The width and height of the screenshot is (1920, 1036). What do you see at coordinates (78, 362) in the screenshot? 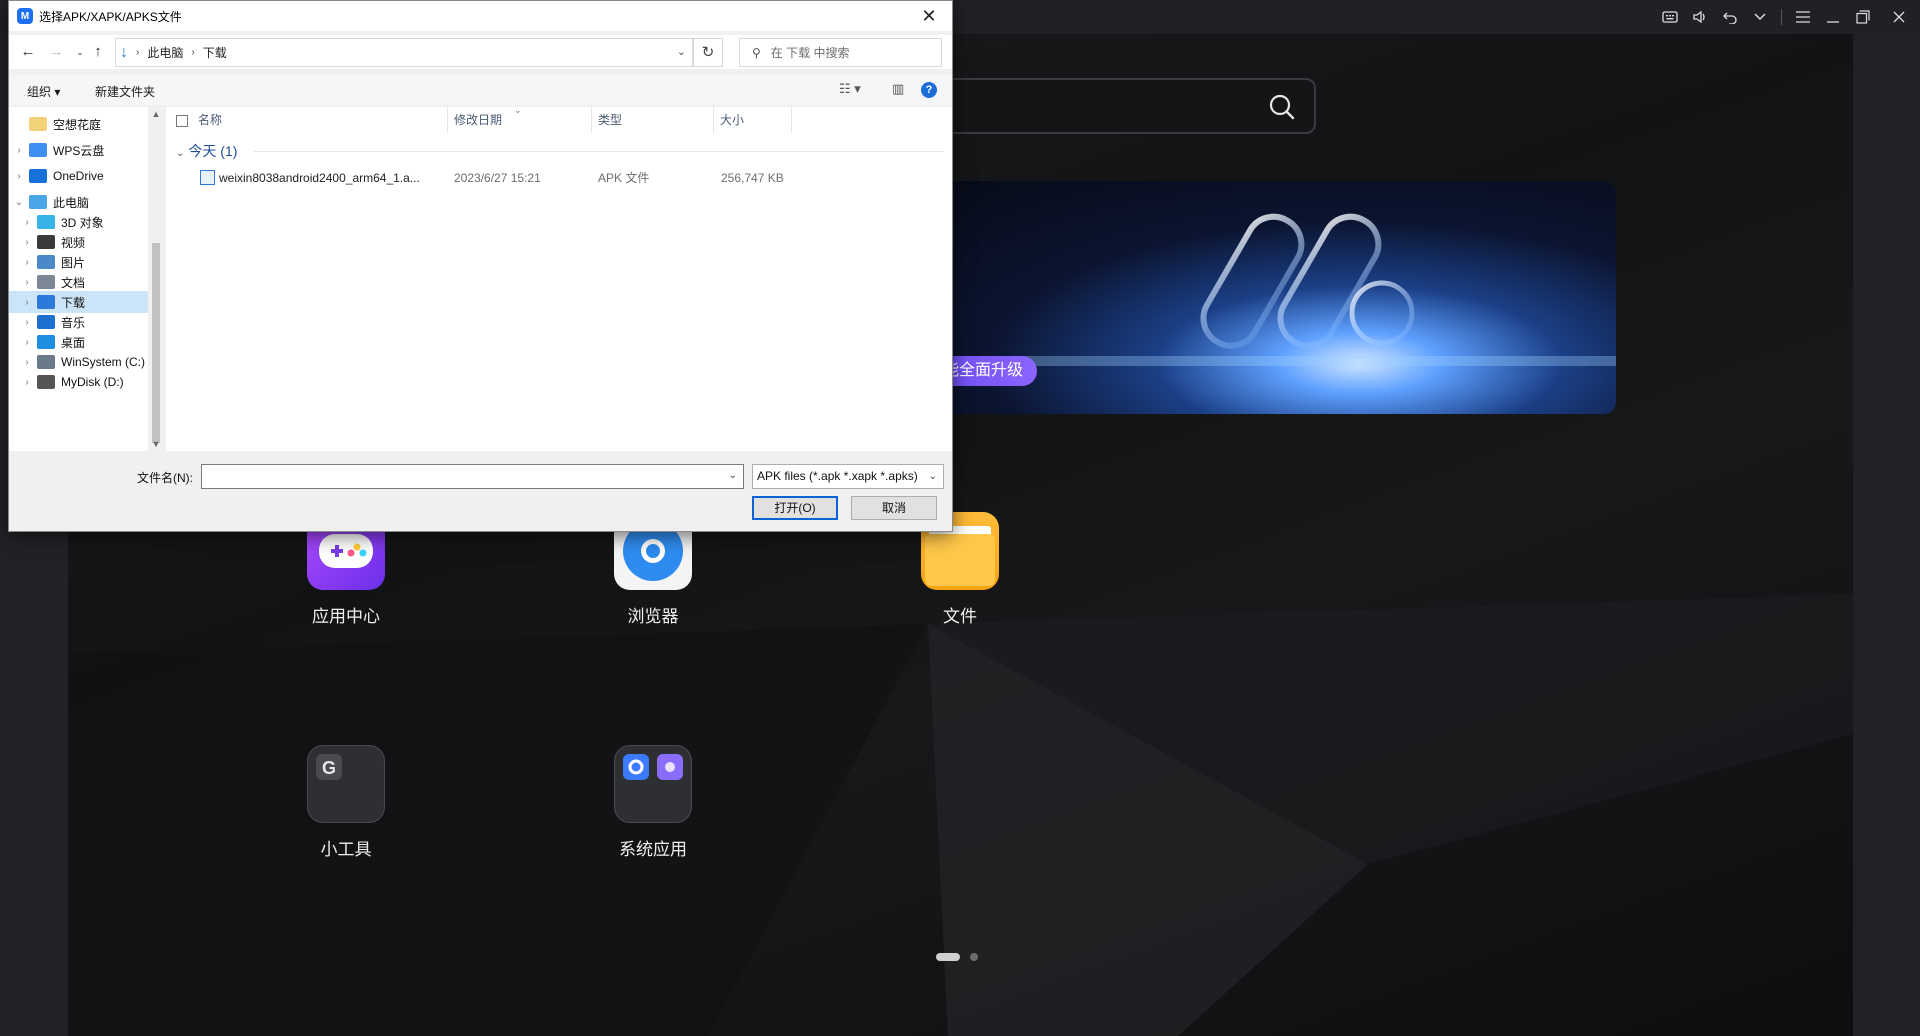
I see `nav-item: › WinSystem (C:)` at bounding box center [78, 362].